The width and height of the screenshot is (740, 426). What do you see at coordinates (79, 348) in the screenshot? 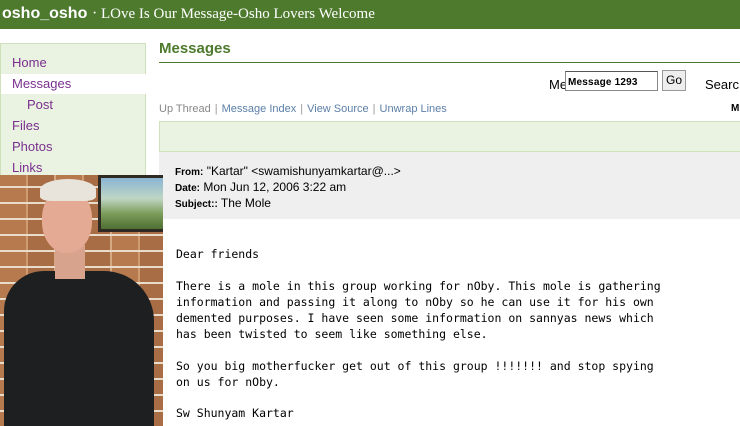
I see `person-shirt` at bounding box center [79, 348].